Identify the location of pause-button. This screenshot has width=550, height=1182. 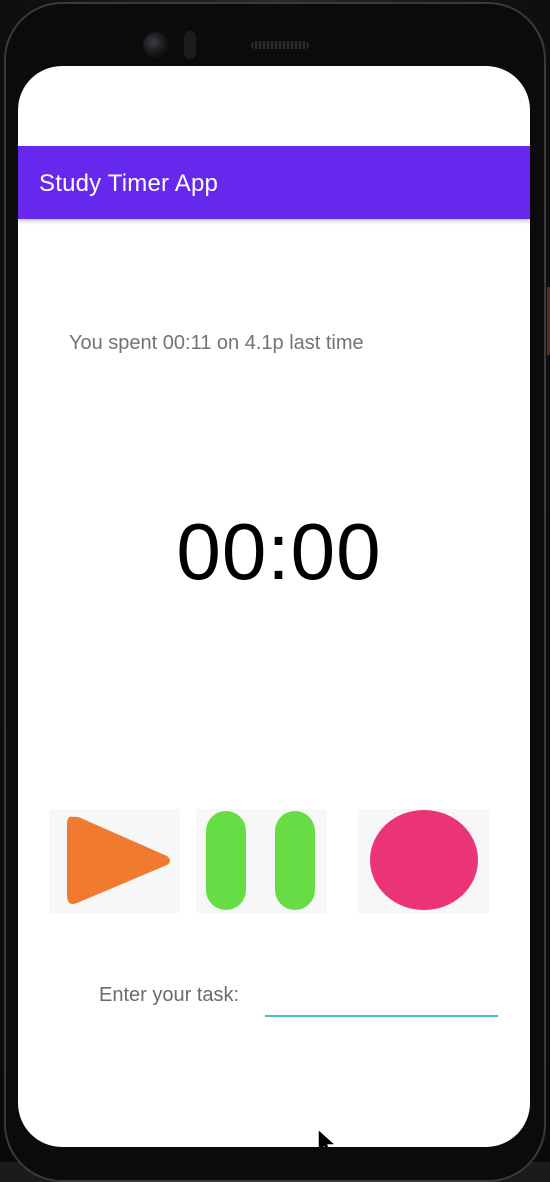
(261, 861).